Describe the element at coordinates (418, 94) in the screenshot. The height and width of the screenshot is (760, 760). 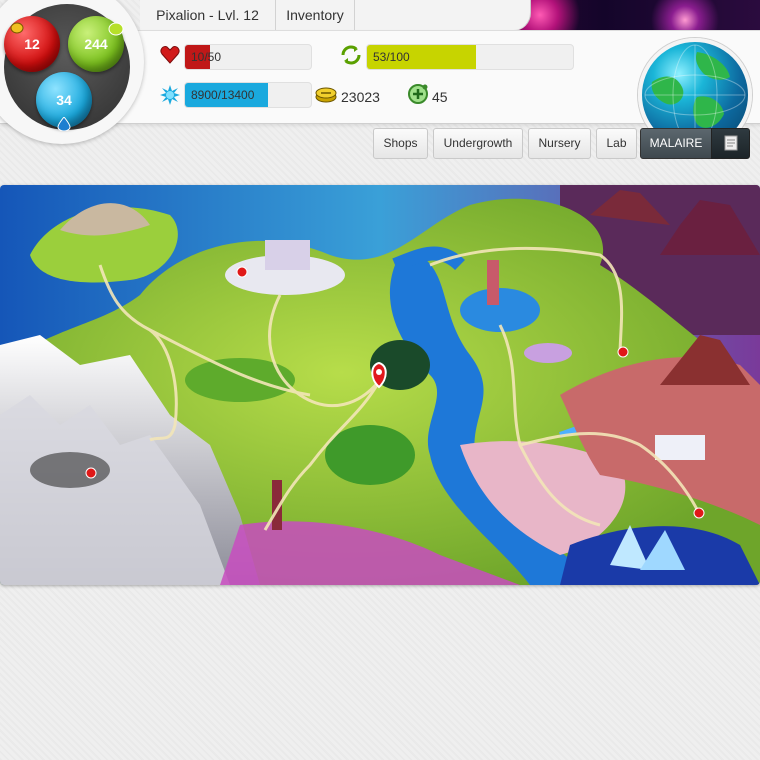
I see `plus-coin-icon` at that location.